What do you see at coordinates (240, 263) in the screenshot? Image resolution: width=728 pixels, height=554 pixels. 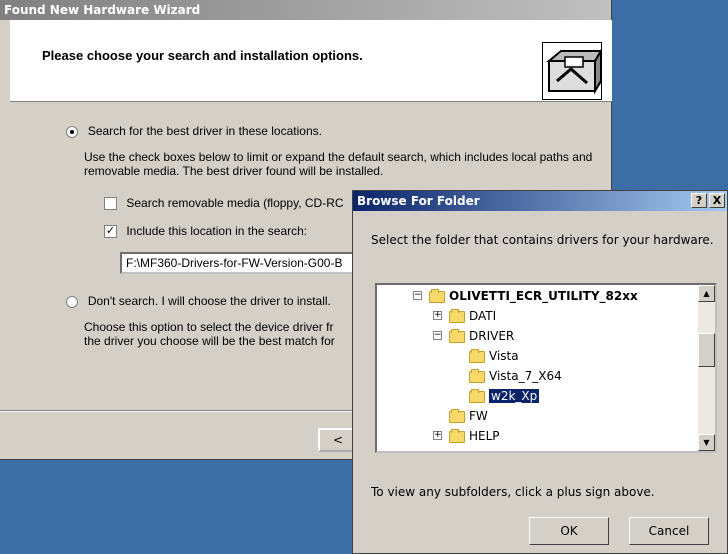 I see `location-path-input: F:\MF360-Drivers-for-FW-Version-G00-B` at bounding box center [240, 263].